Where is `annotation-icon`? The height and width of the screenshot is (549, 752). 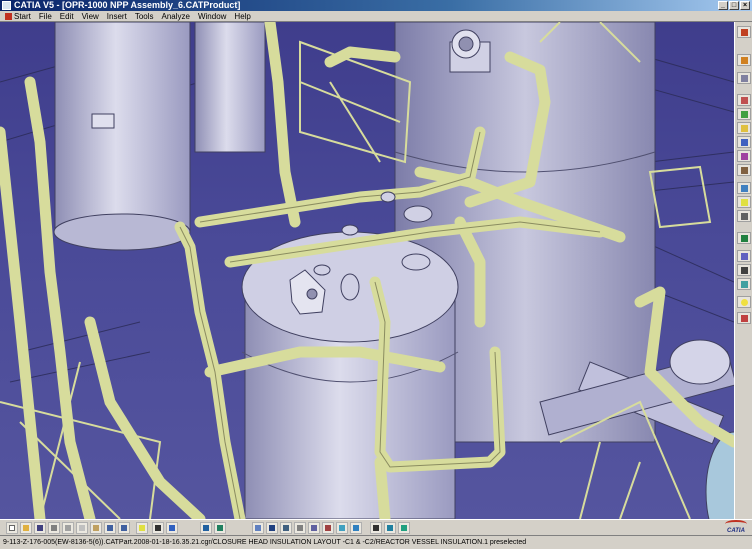 annotation-icon is located at coordinates (744, 238).